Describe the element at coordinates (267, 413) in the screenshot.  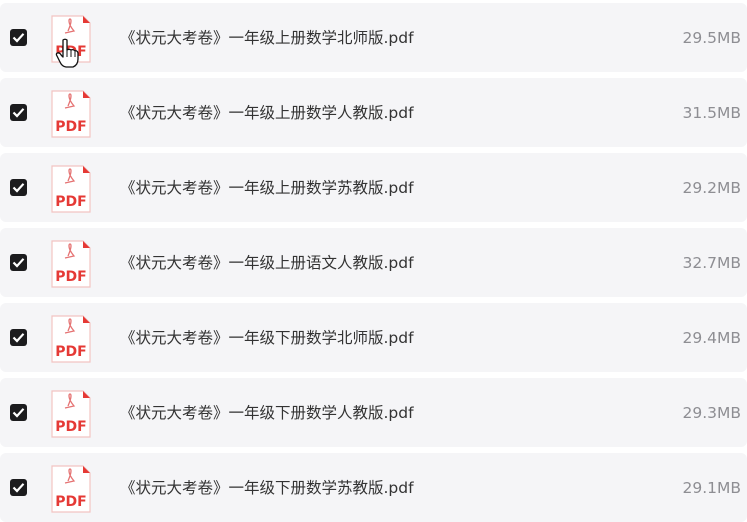
I see `file-name: 《状元大考卷》一年级下册数学人教版.pdf` at that location.